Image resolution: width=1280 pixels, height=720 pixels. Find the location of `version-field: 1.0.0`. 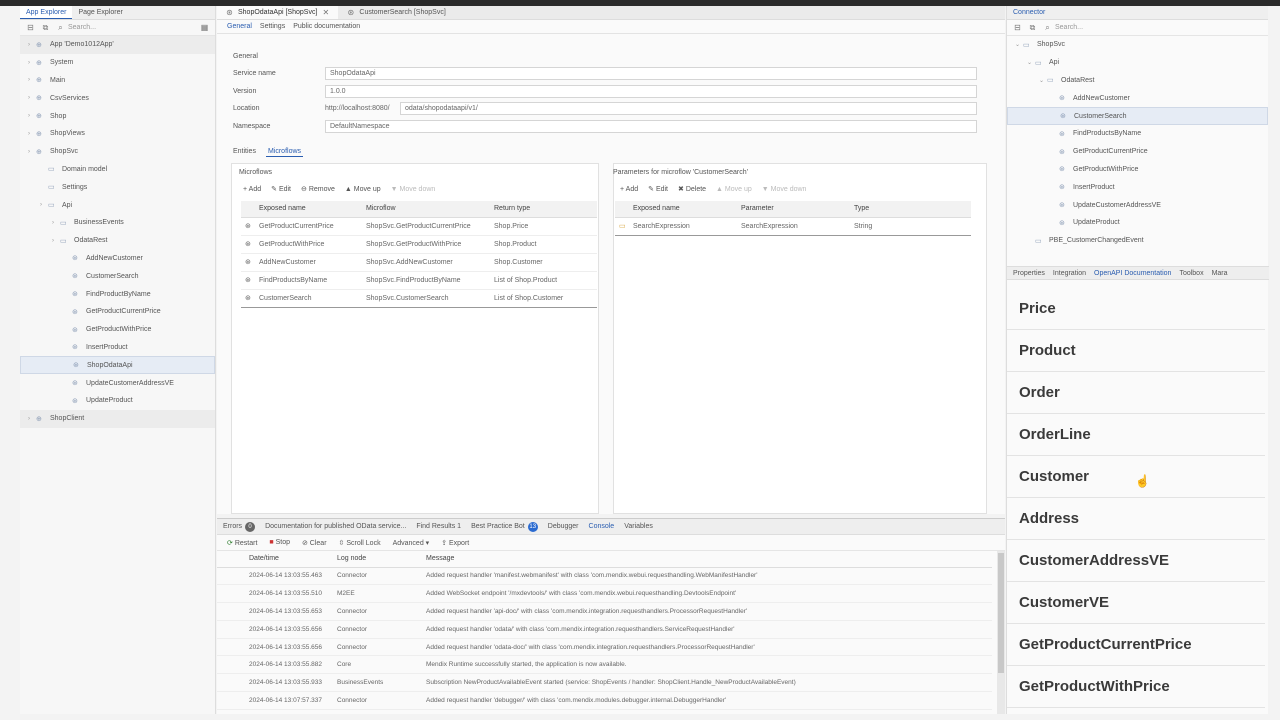

version-field: 1.0.0 is located at coordinates (651, 91).